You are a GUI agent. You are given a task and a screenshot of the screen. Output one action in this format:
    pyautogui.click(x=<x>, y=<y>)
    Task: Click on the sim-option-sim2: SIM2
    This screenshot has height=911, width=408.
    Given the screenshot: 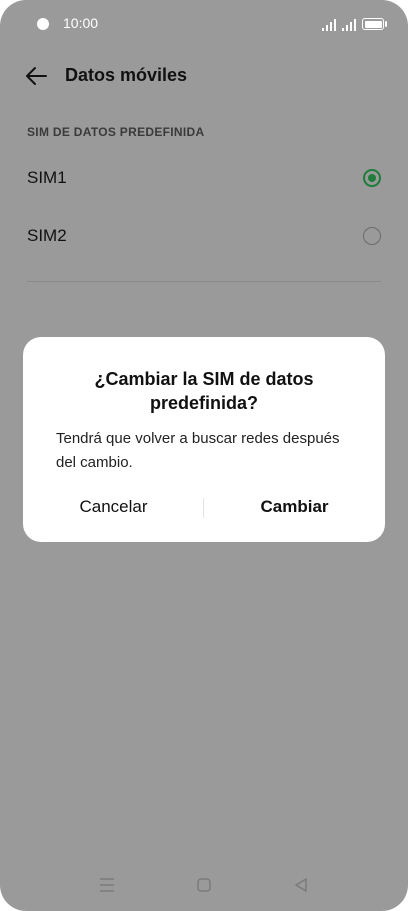 What is the action you would take?
    pyautogui.click(x=204, y=236)
    